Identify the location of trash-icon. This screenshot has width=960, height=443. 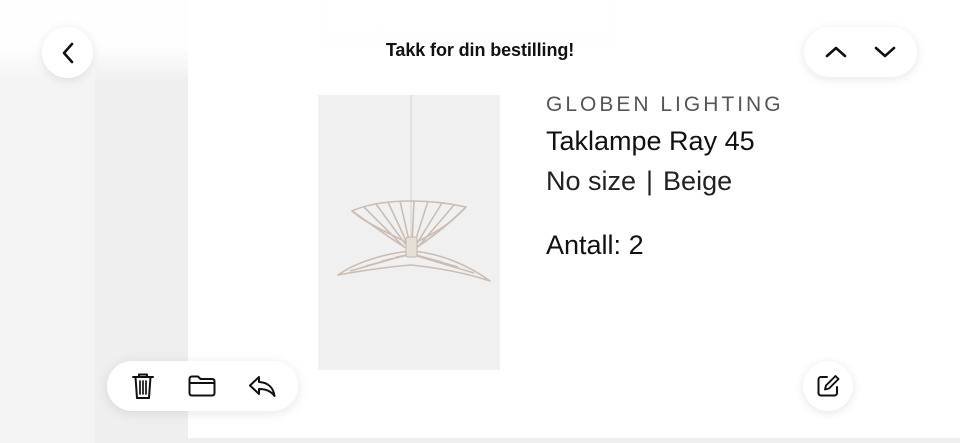
(143, 386).